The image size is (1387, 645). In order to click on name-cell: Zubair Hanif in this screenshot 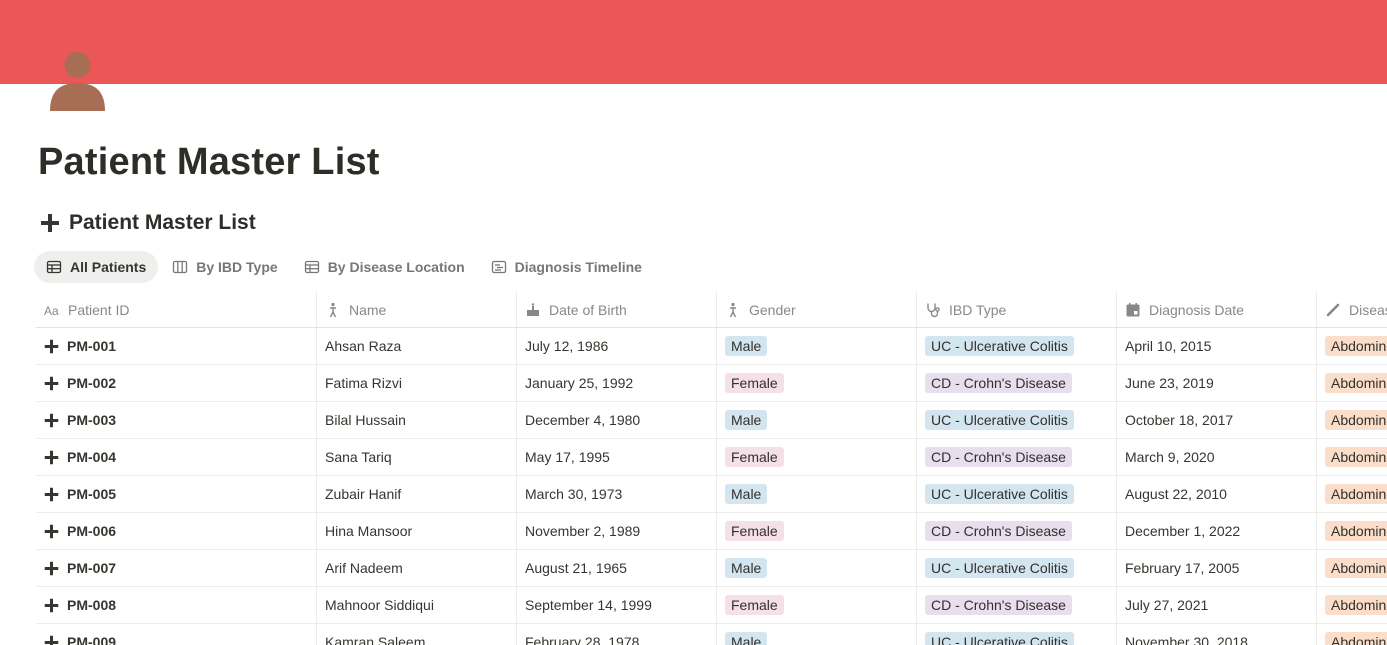, I will do `click(417, 494)`.